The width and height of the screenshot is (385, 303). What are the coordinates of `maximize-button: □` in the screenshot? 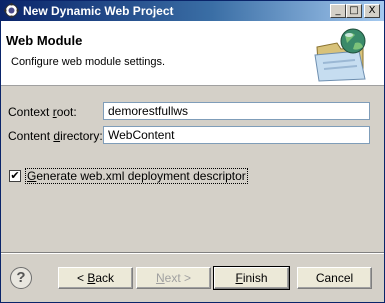 It's located at (354, 11).